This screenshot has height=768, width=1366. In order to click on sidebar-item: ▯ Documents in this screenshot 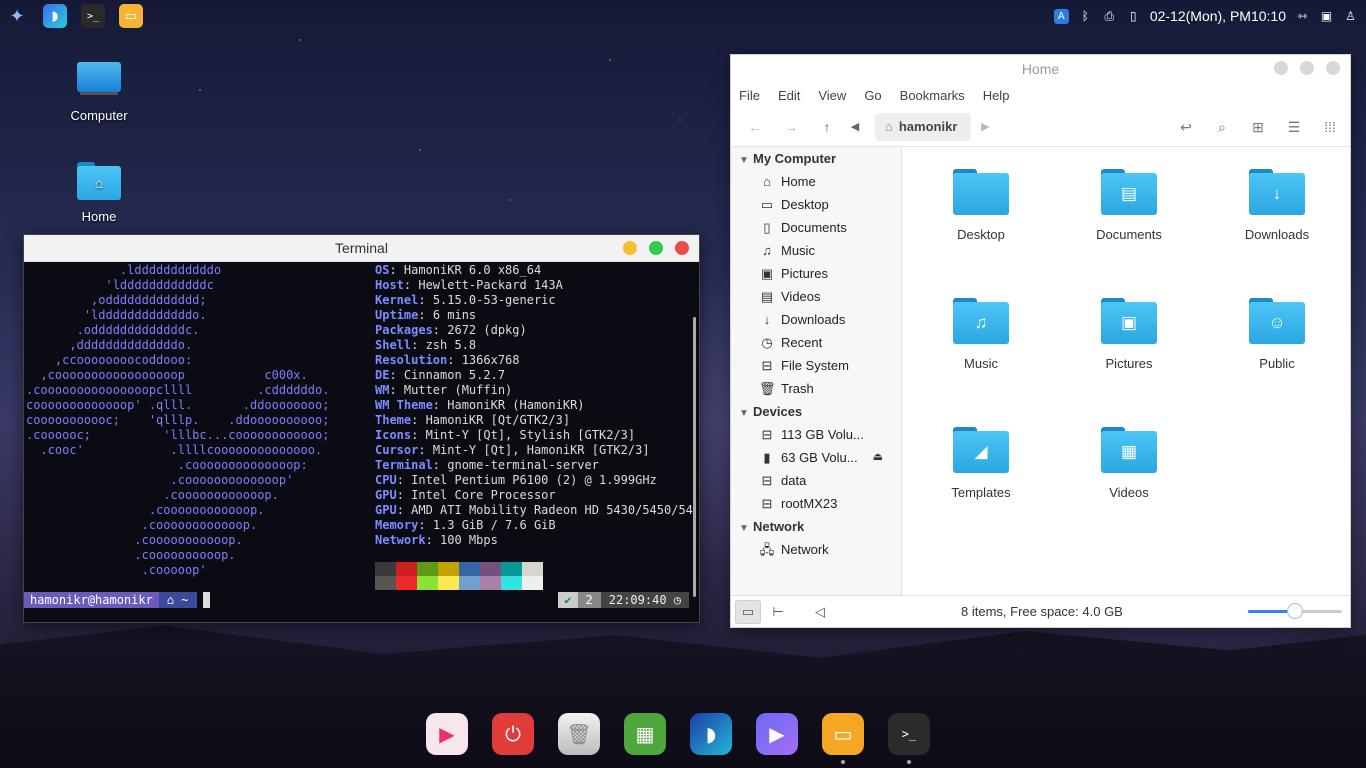, I will do `click(816, 227)`.